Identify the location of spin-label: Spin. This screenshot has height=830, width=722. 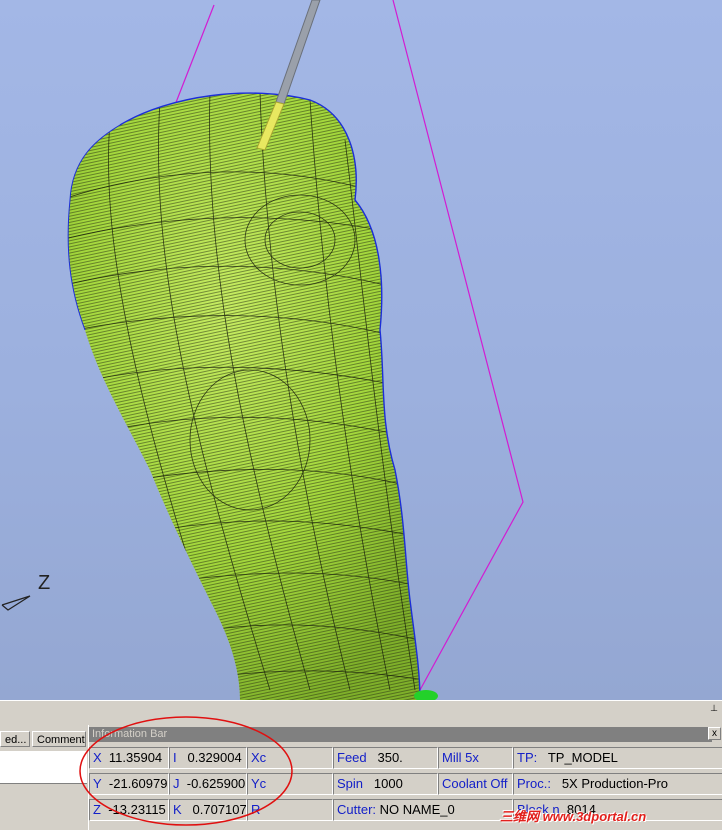
(350, 783).